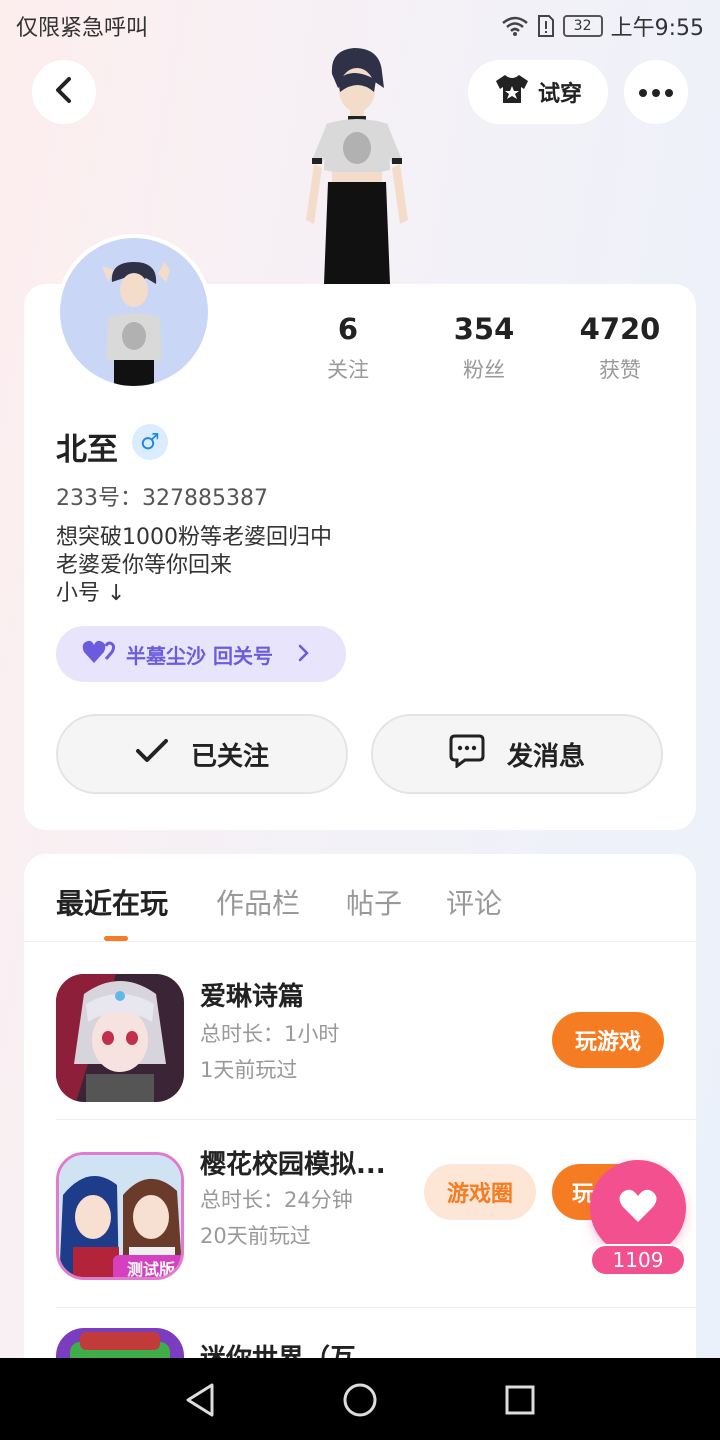  Describe the element at coordinates (229, 756) in the screenshot. I see `followed-label: 已关注` at that location.